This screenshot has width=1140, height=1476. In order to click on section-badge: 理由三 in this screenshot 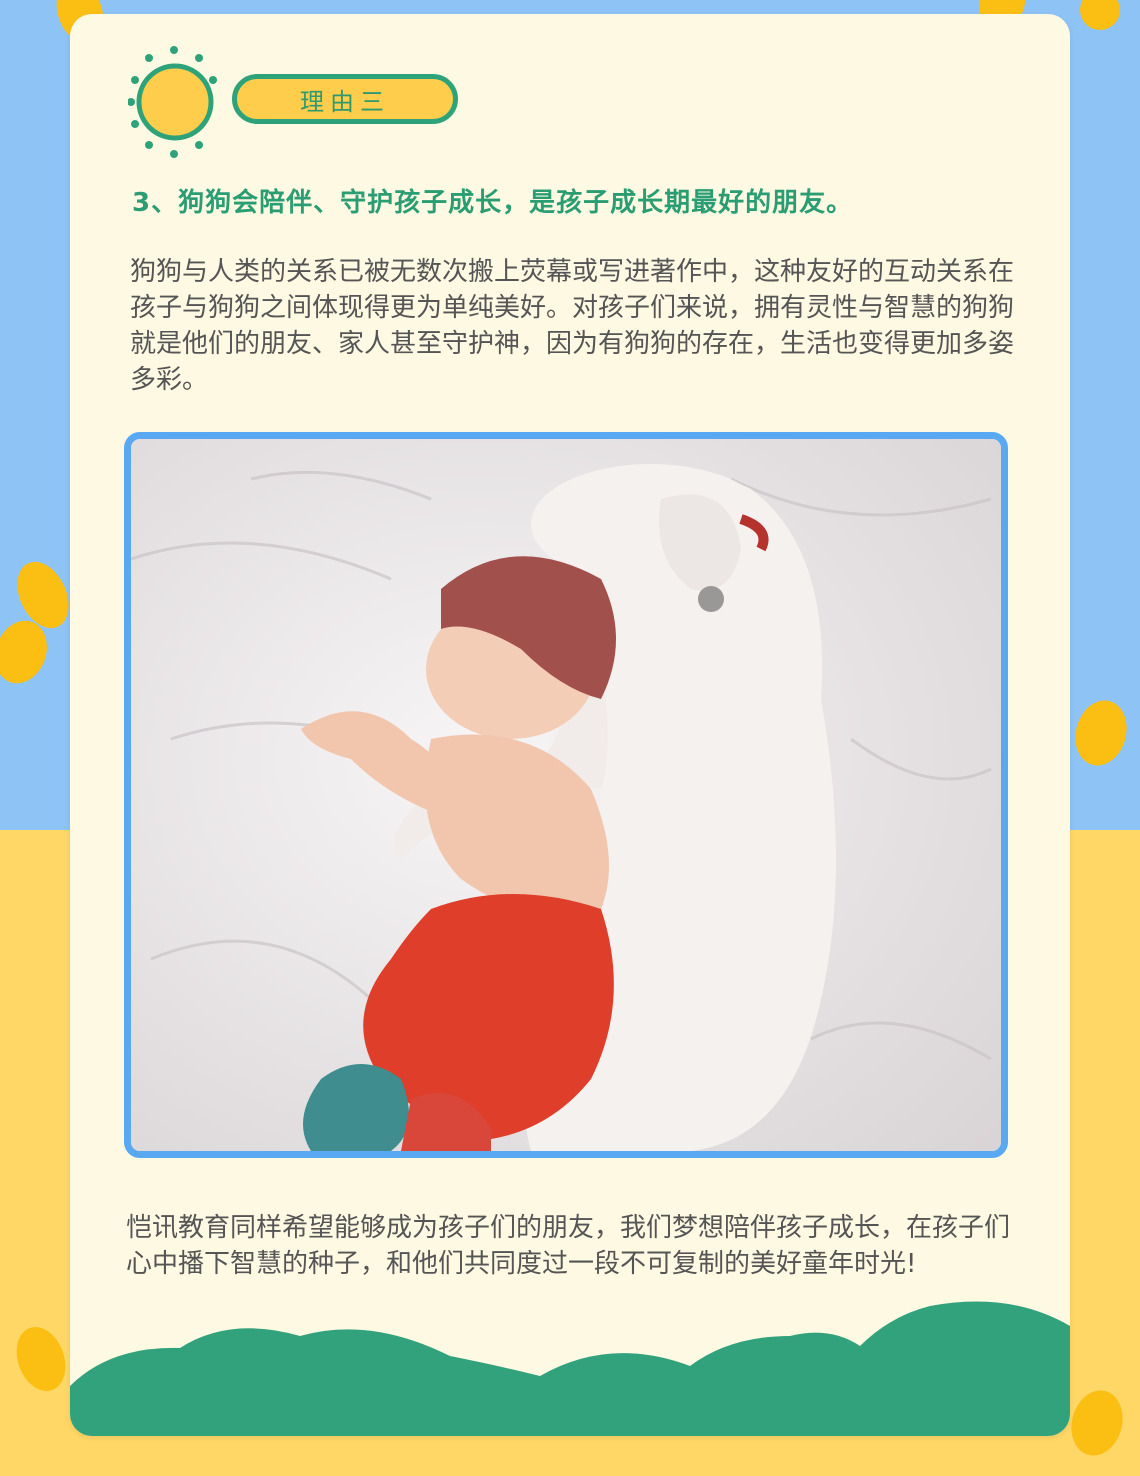, I will do `click(345, 99)`.